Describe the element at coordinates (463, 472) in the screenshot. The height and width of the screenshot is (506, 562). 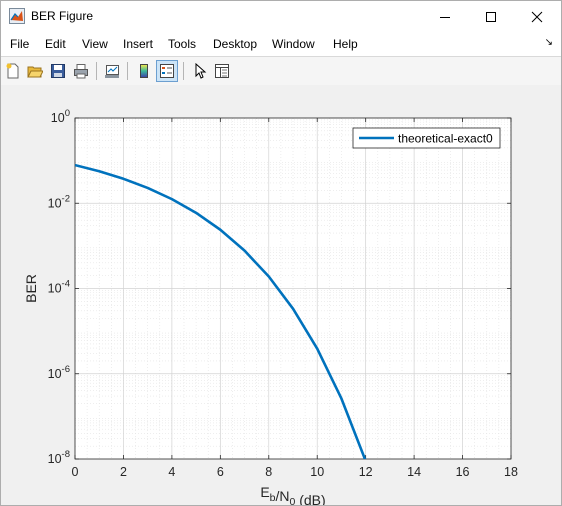
I see `x-tick-label: 16` at that location.